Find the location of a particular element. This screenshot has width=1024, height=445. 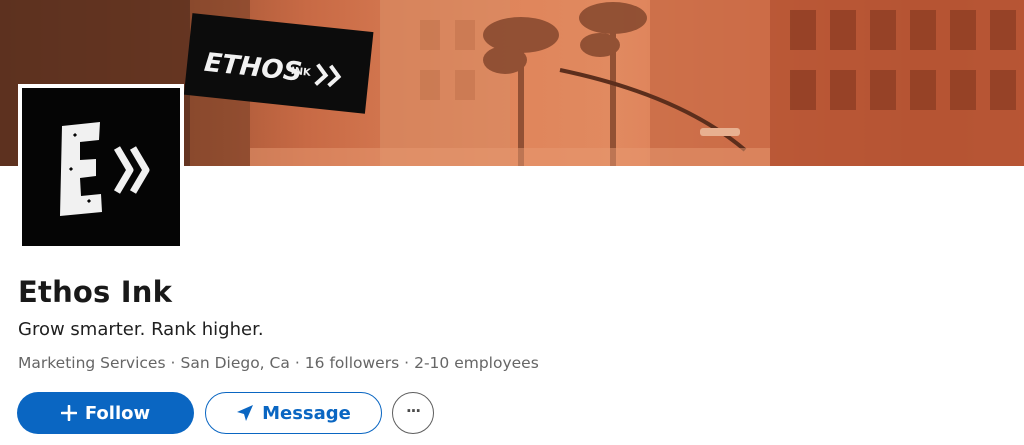

company-tagline: Grow smarter. Rank higher. is located at coordinates (141, 329).